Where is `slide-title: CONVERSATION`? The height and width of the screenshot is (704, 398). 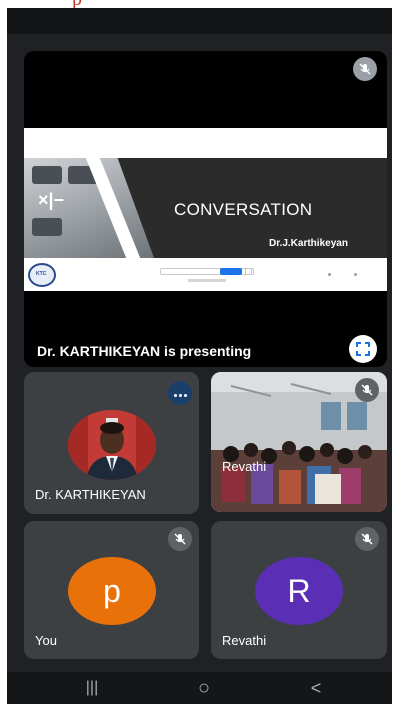
slide-title: CONVERSATION is located at coordinates (243, 209).